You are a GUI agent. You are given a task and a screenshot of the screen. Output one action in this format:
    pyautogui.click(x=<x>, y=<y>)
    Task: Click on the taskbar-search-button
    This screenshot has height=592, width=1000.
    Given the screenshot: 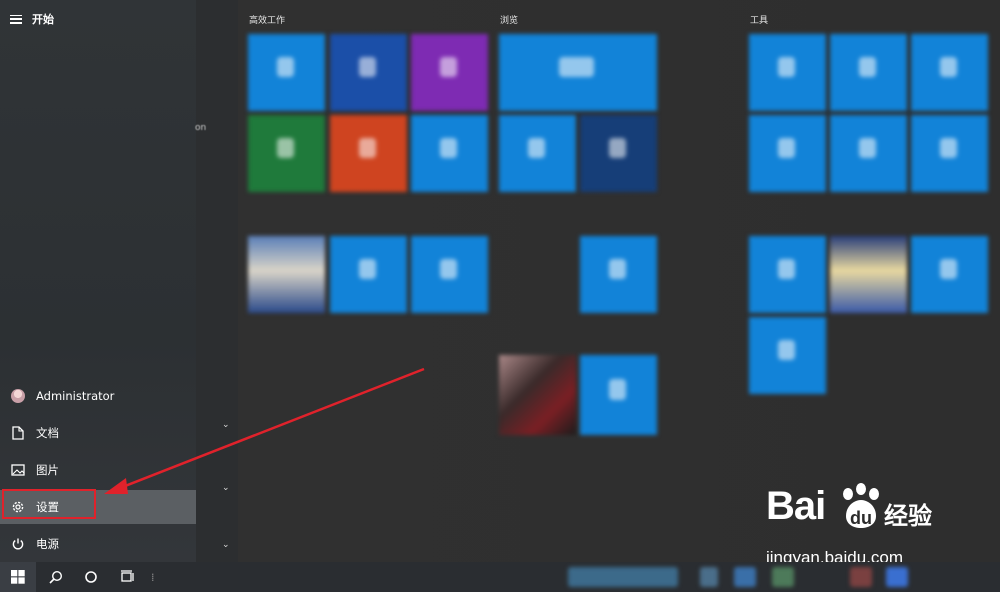 What is the action you would take?
    pyautogui.click(x=56, y=577)
    